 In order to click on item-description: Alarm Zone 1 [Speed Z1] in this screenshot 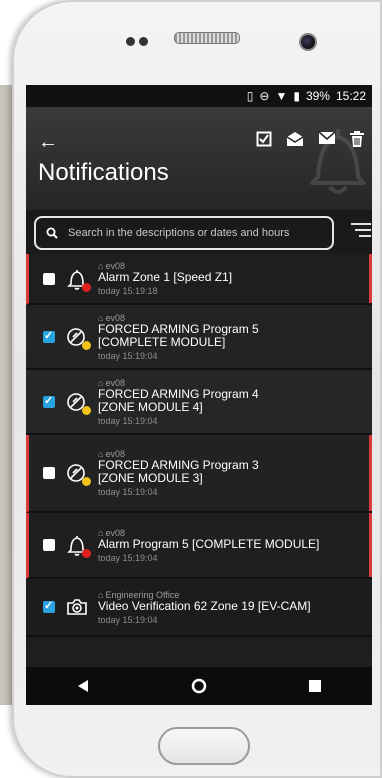, I will do `click(165, 277)`.